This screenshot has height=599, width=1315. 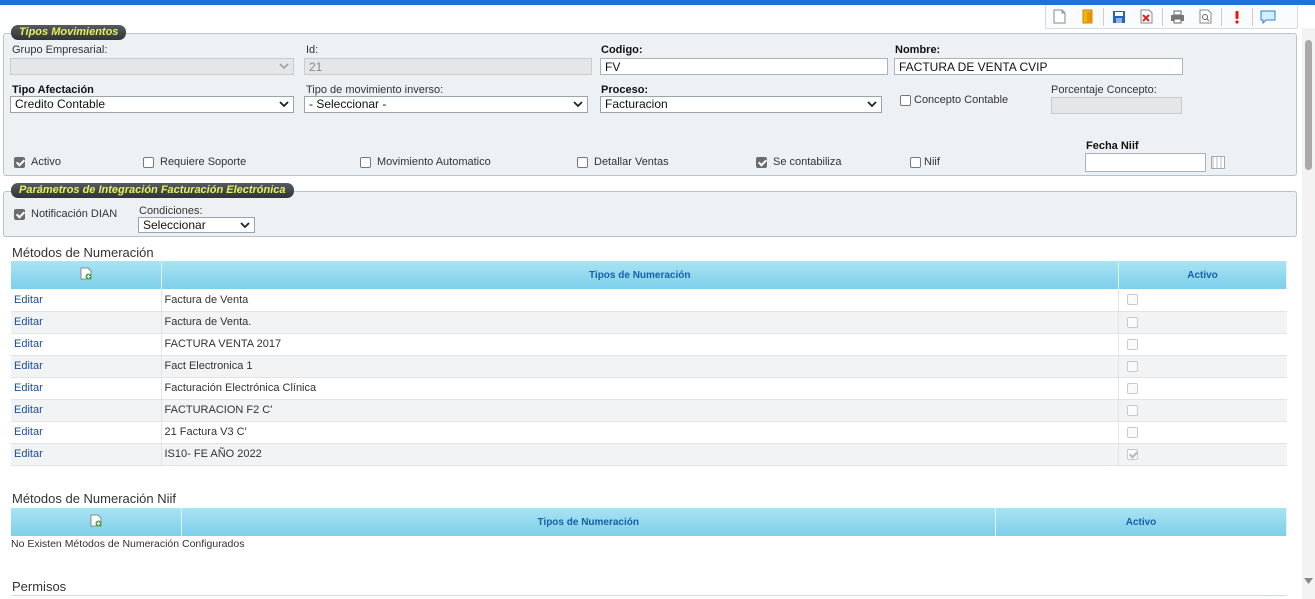 I want to click on scroll-down-icon, so click(x=1308, y=581).